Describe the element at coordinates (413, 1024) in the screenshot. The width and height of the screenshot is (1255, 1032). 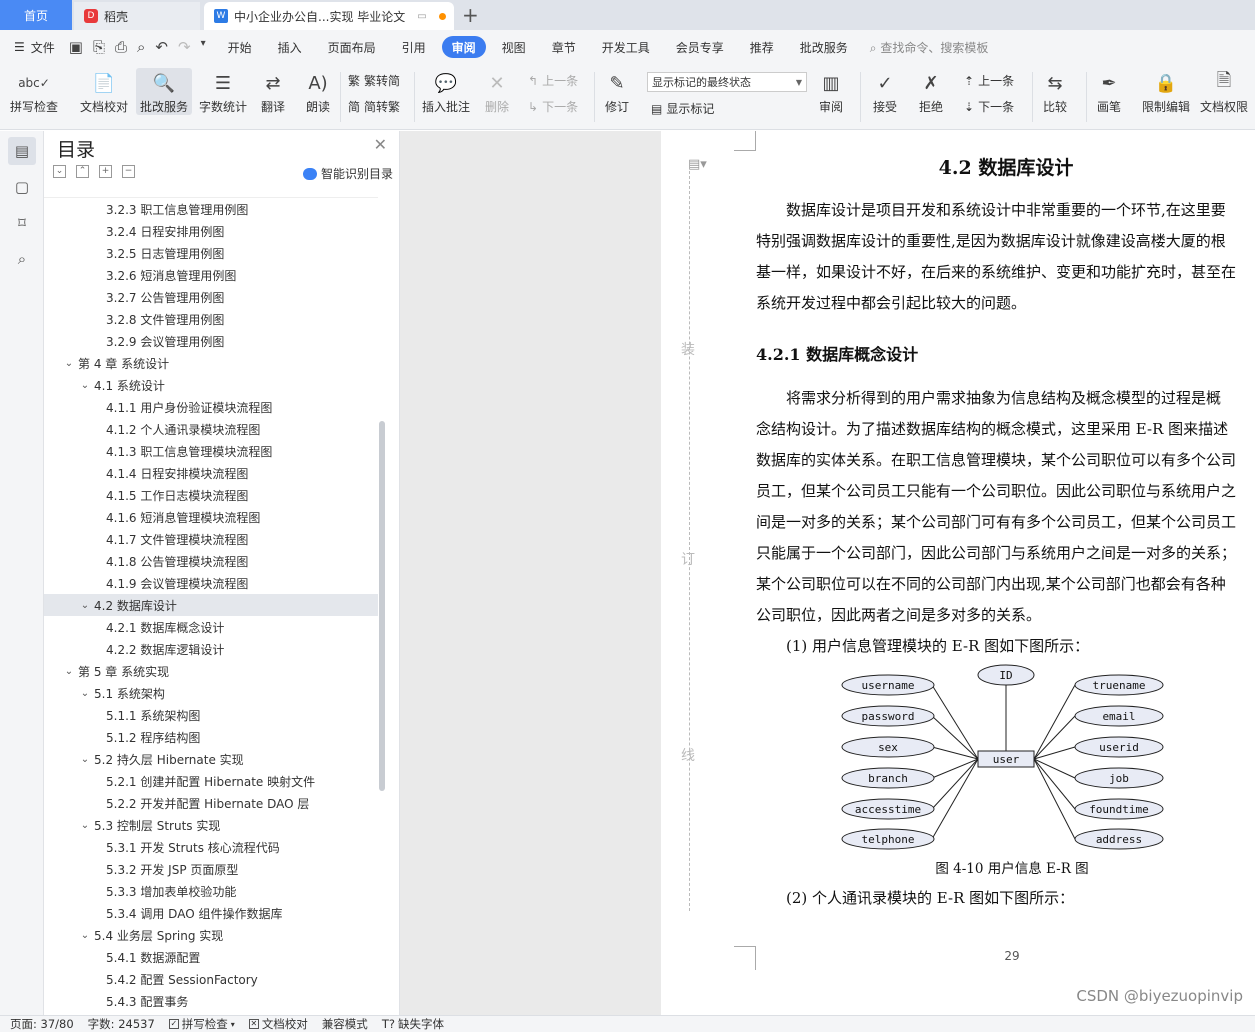
I see `missing-font-button: T? 缺失字体` at that location.